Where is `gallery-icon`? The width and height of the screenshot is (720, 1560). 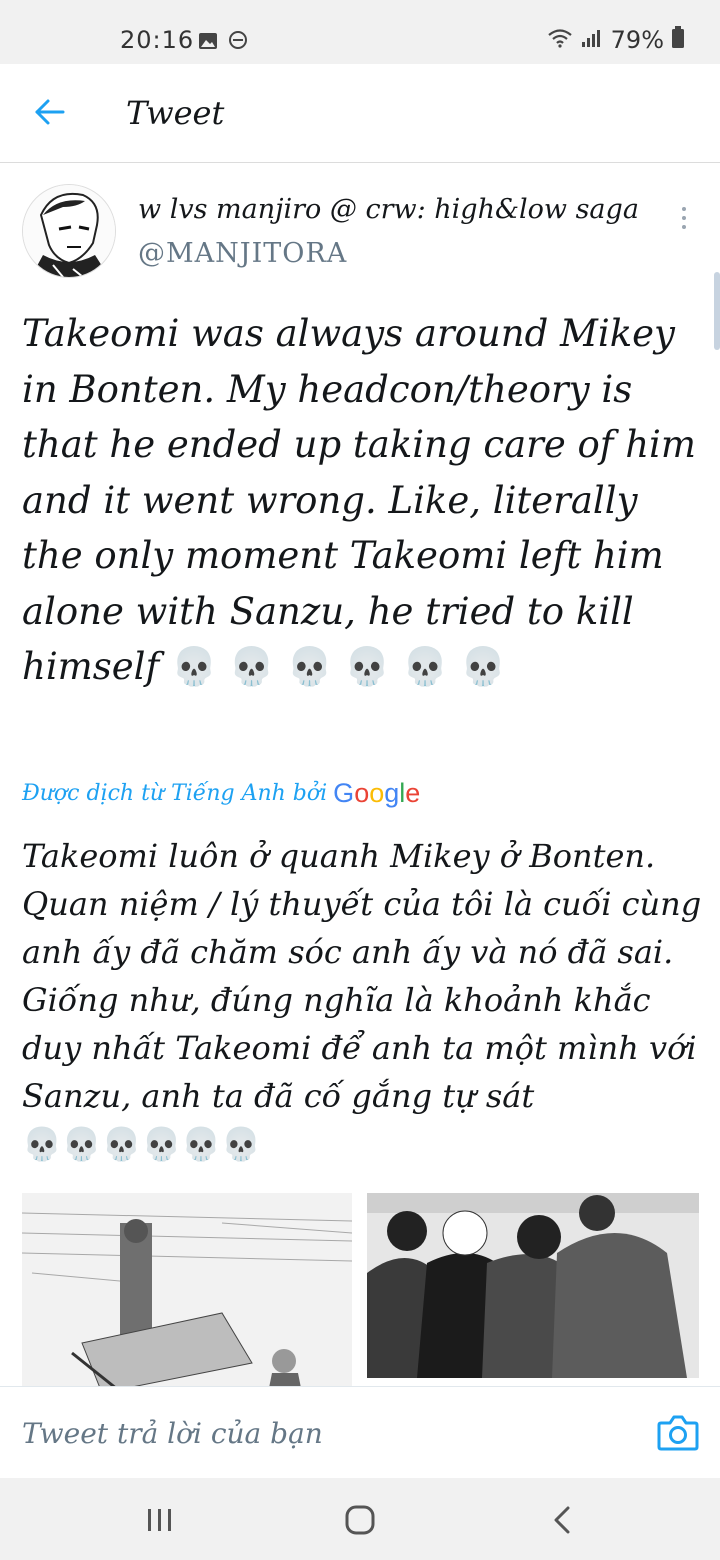
gallery-icon is located at coordinates (208, 42).